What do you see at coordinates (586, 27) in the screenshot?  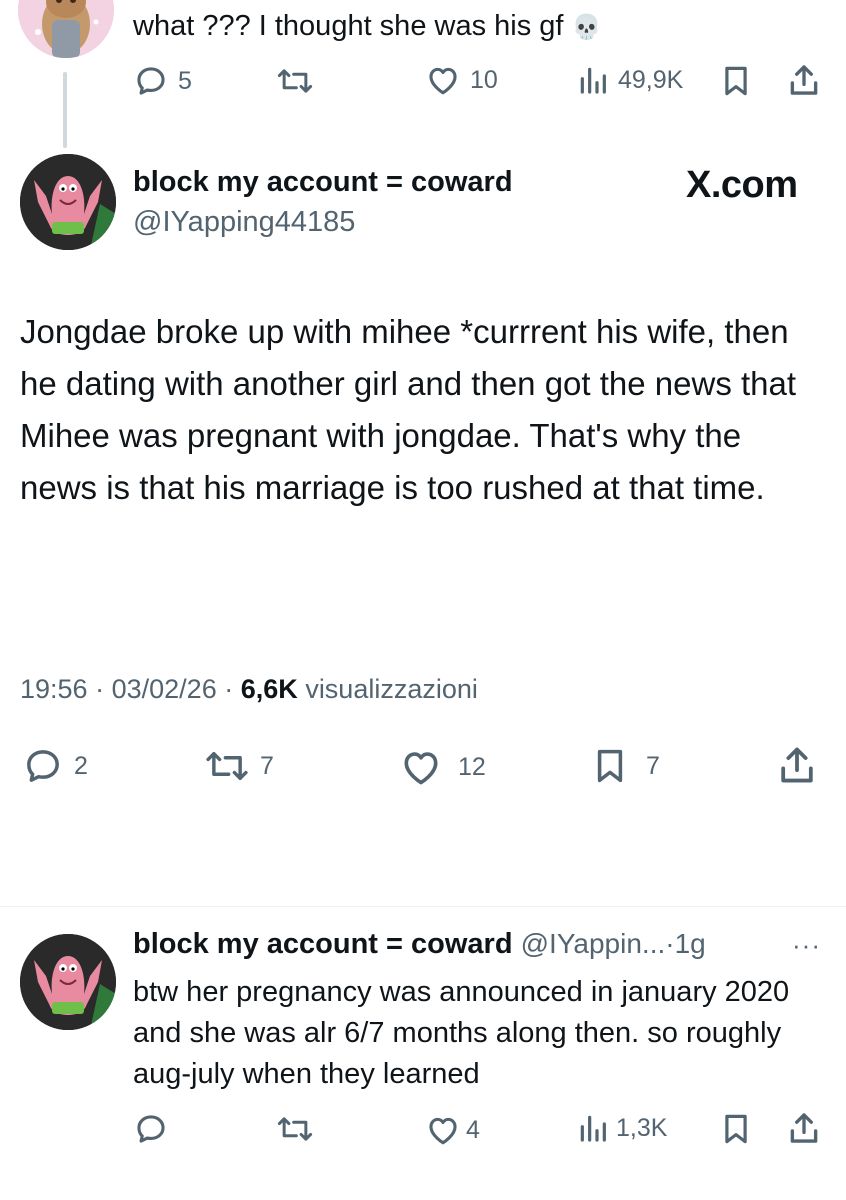 I see `skull-emoji: 💀` at bounding box center [586, 27].